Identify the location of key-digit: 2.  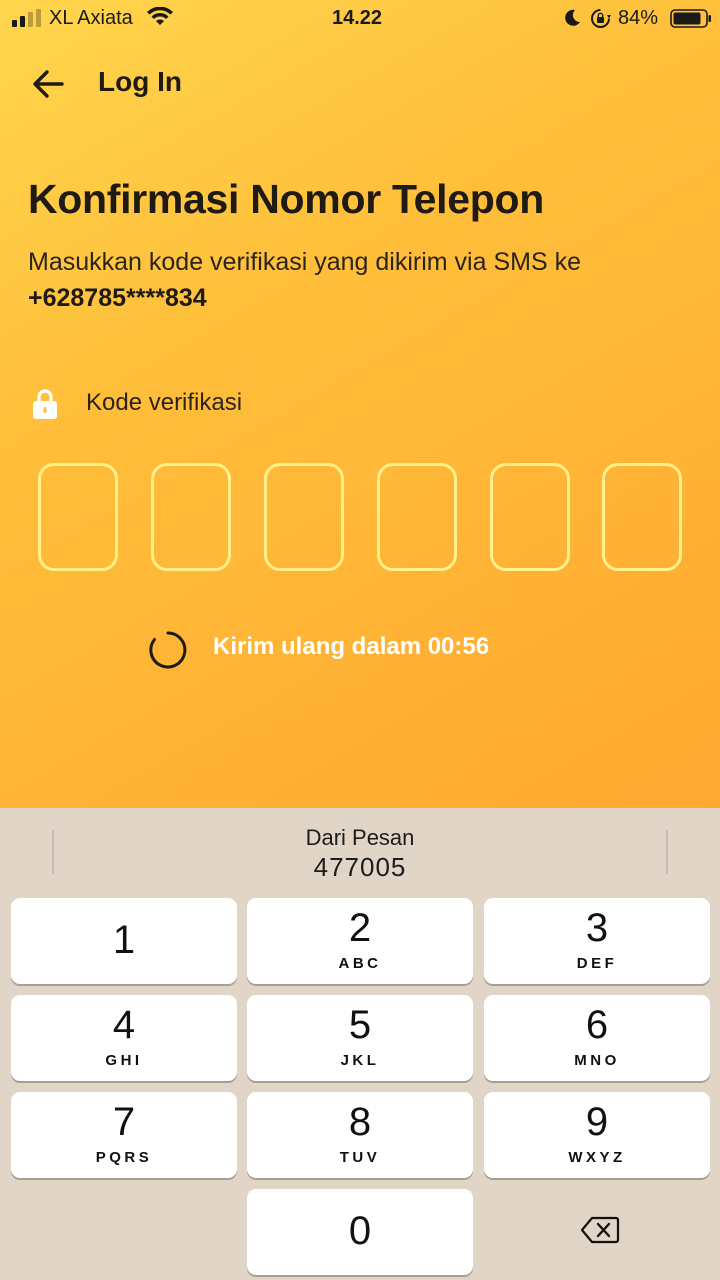
(360, 928).